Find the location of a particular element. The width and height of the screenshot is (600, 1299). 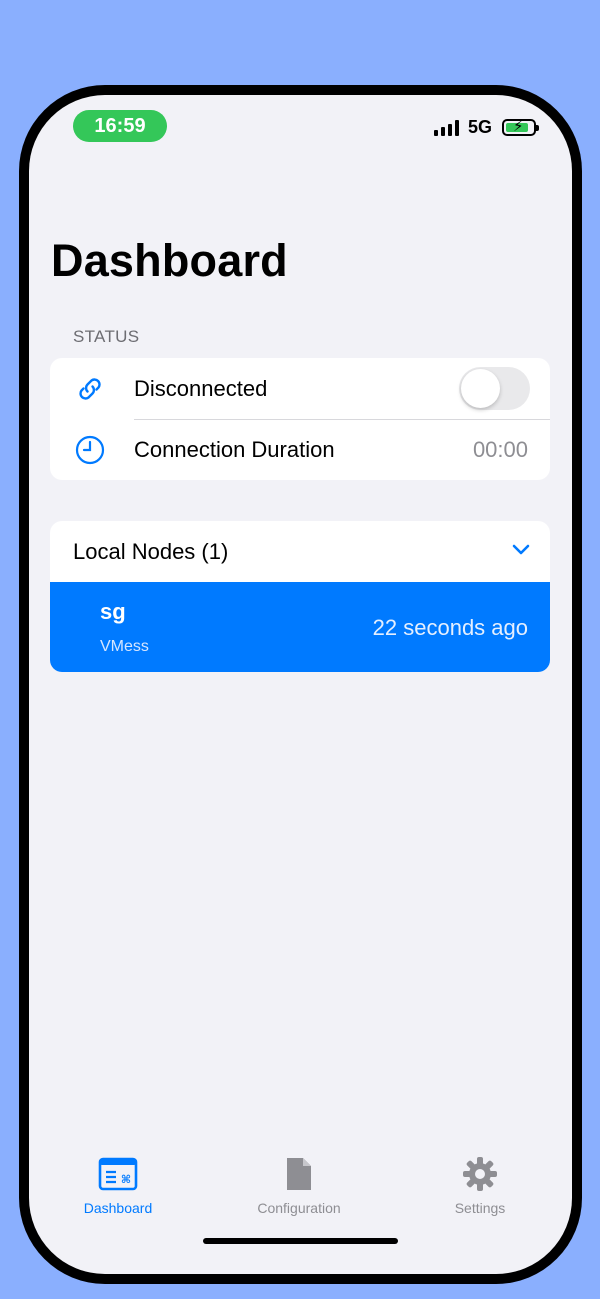

local-nodes-title: Local Nodes (1) is located at coordinates (151, 551).